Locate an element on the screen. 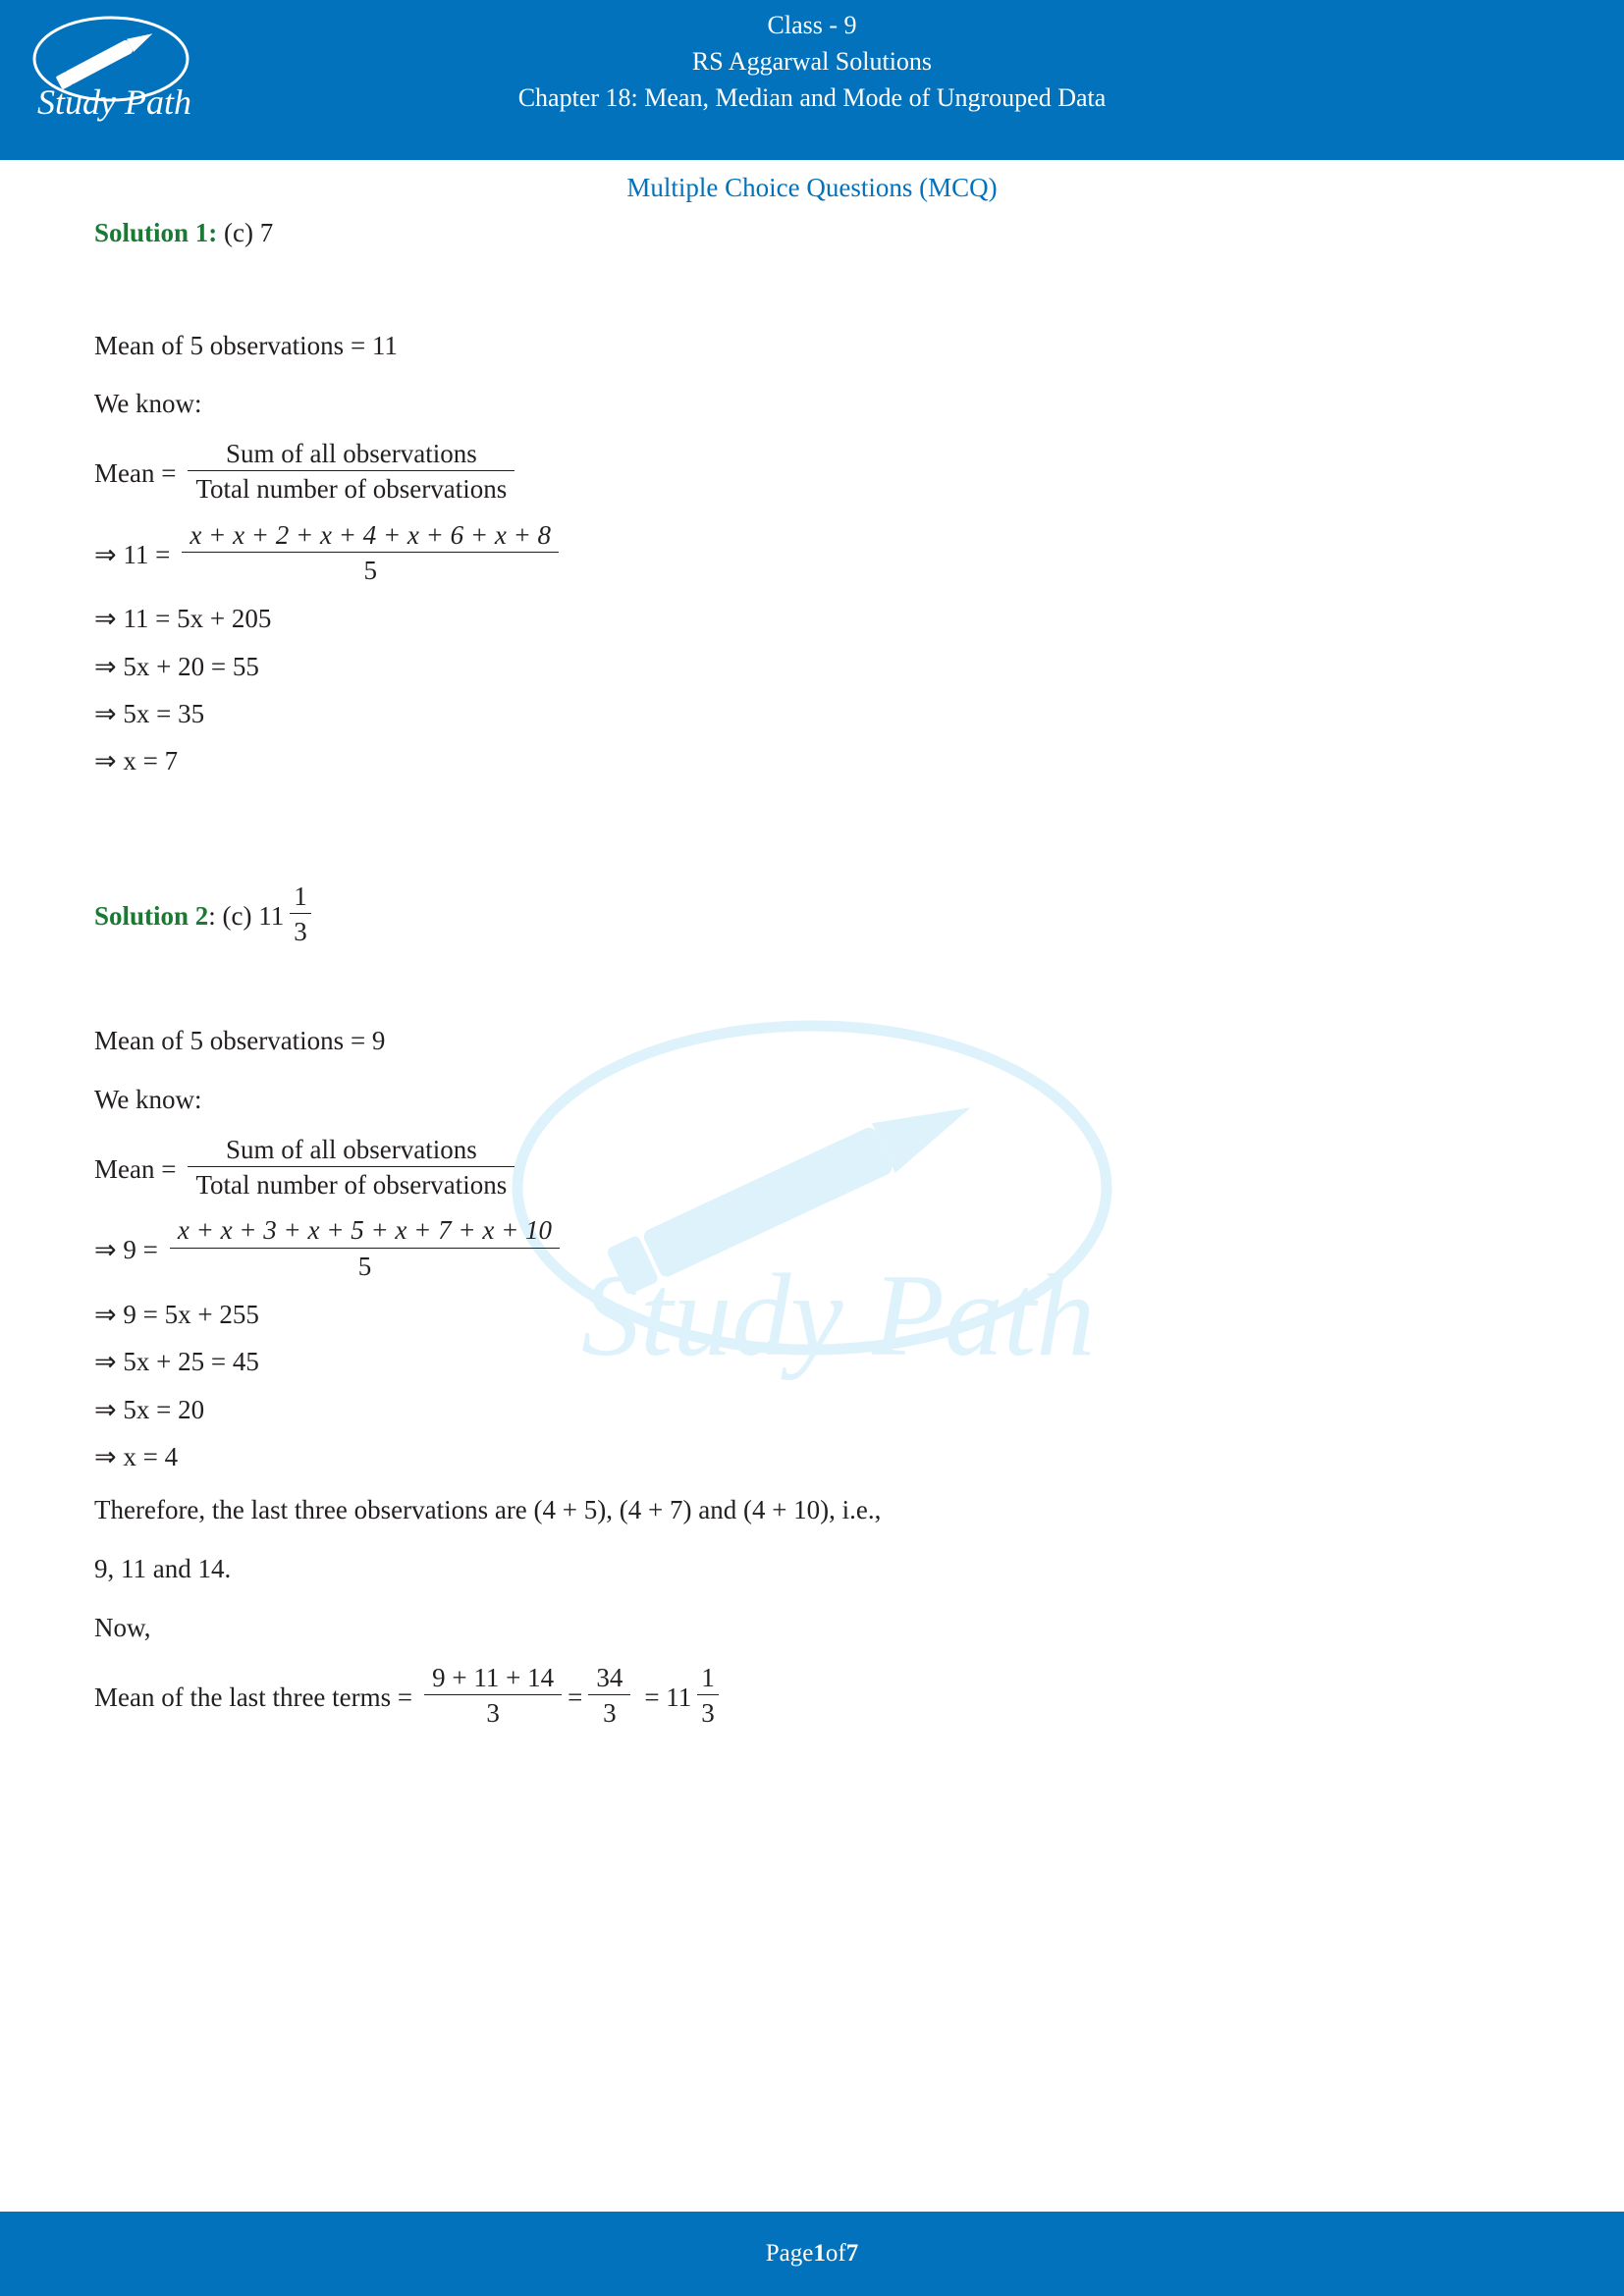  step-1-fraction-2: x + x + 3 + x + 5 + x + 7 + x + 10 5 is located at coordinates (365, 1248).